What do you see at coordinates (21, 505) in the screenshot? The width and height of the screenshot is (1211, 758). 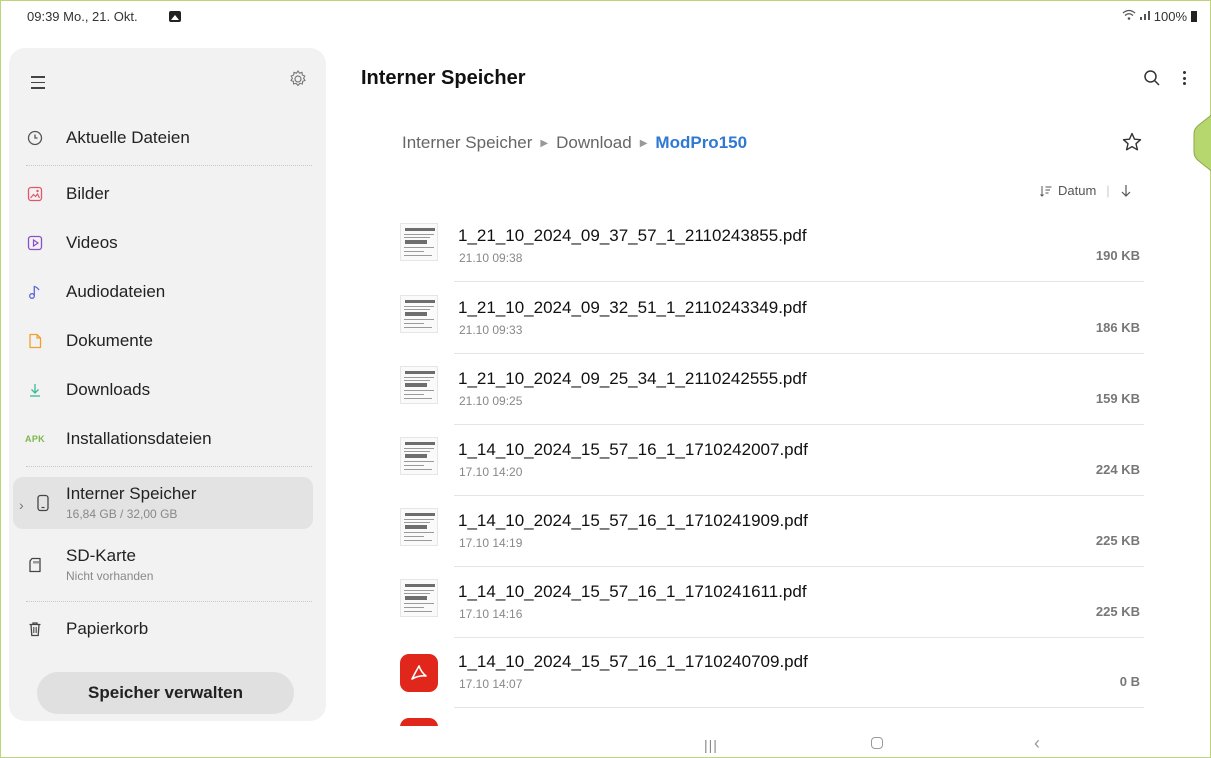 I see `chevron-right-icon: ›` at bounding box center [21, 505].